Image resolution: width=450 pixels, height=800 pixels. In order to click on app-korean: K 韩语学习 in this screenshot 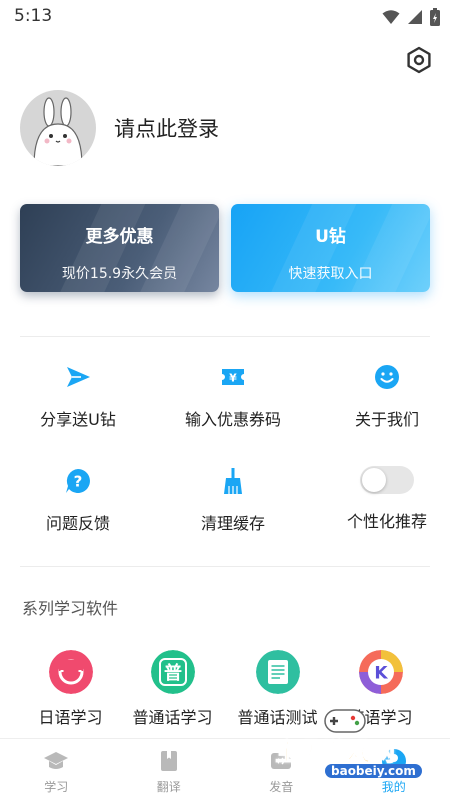, I will do `click(380, 689)`.